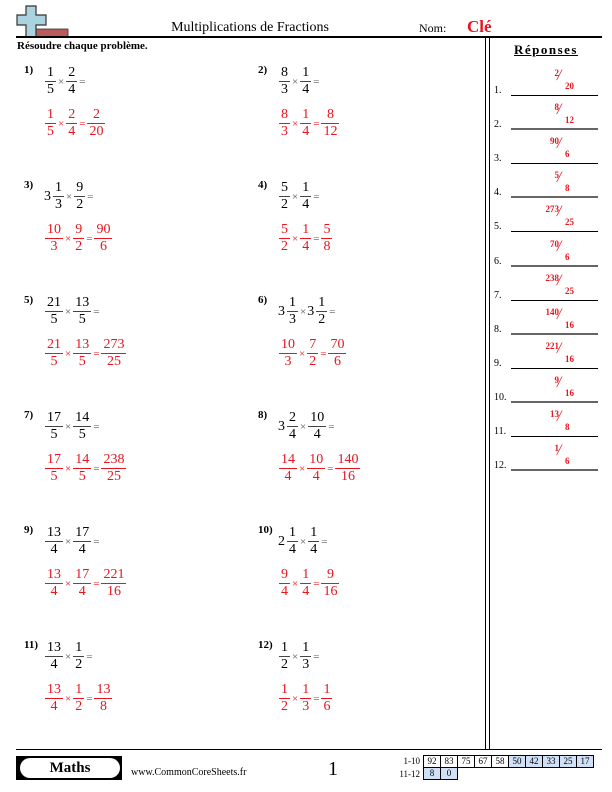  What do you see at coordinates (307, 311) in the screenshot?
I see `question-expression: 3 1 3 × 3 1 2 =` at bounding box center [307, 311].